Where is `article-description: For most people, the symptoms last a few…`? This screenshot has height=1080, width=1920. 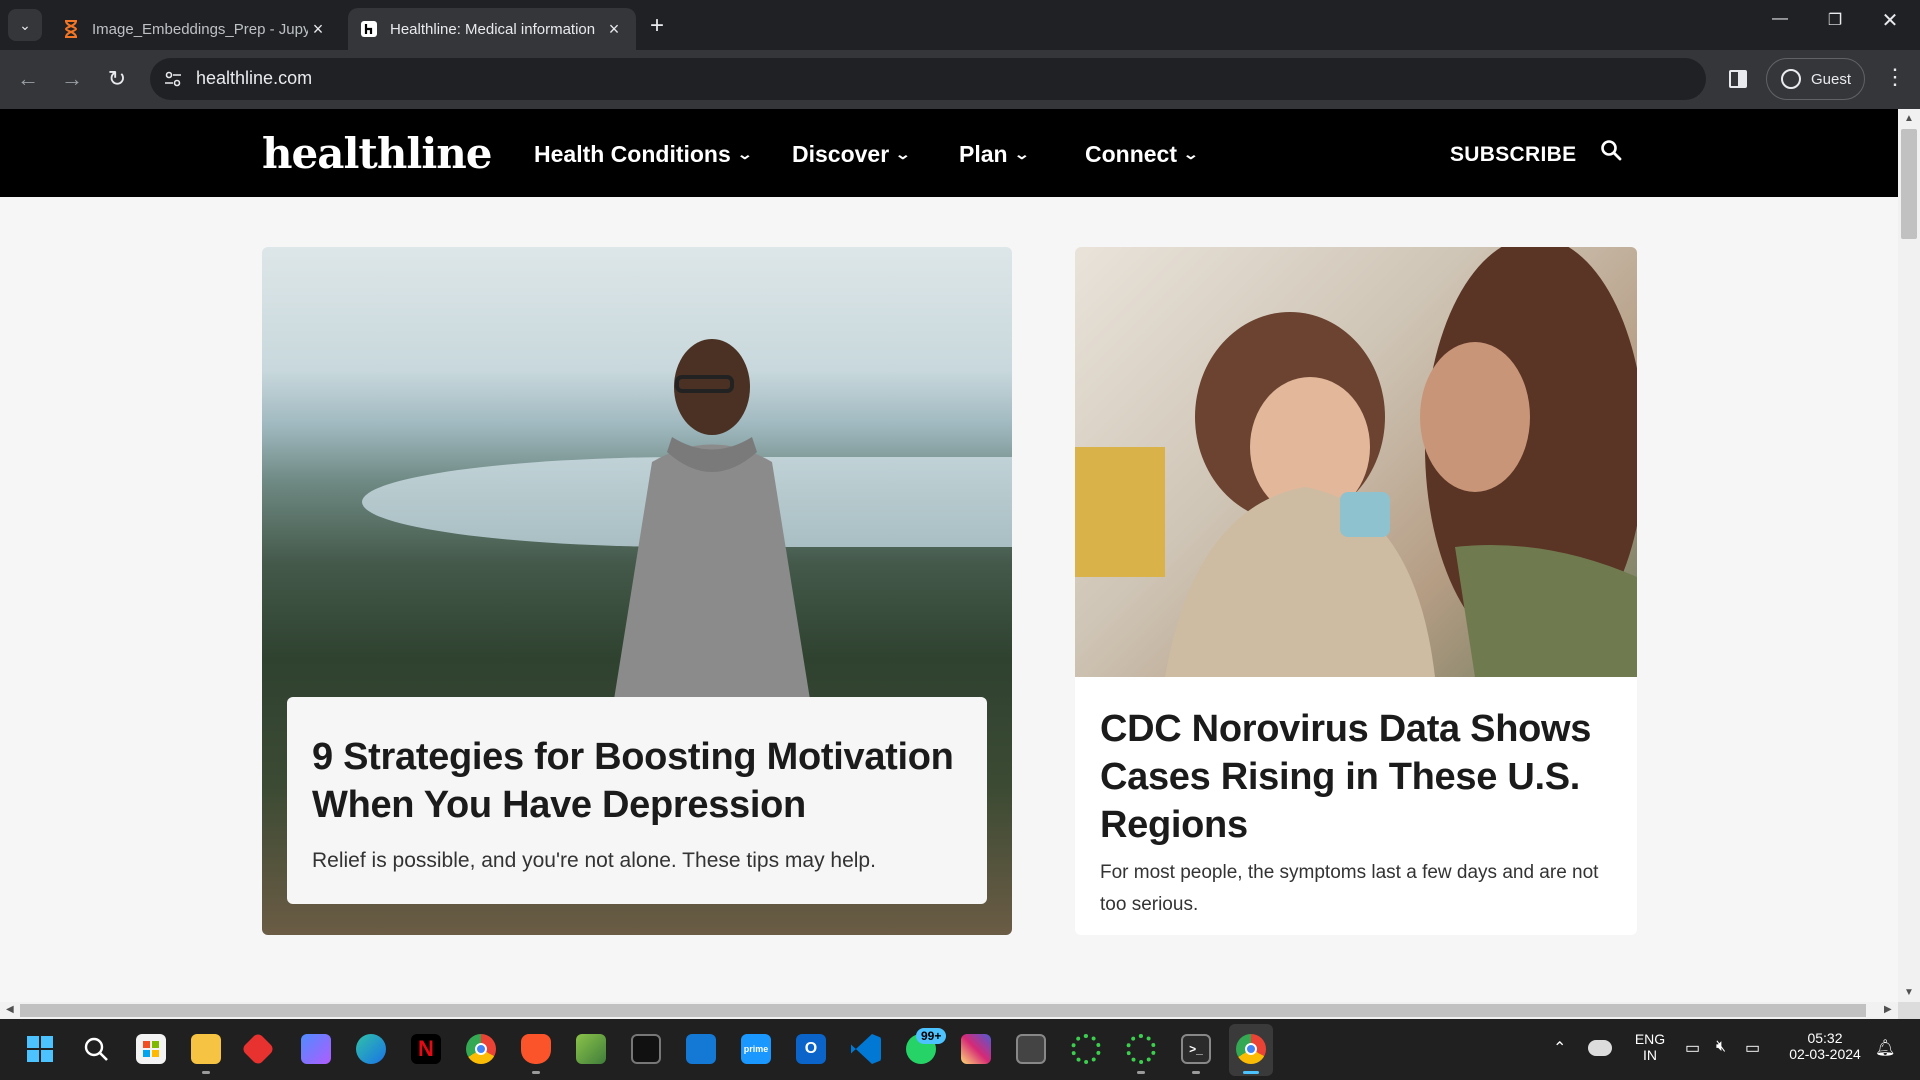
article-description: For most people, the symptoms last a few… is located at coordinates (1349, 888).